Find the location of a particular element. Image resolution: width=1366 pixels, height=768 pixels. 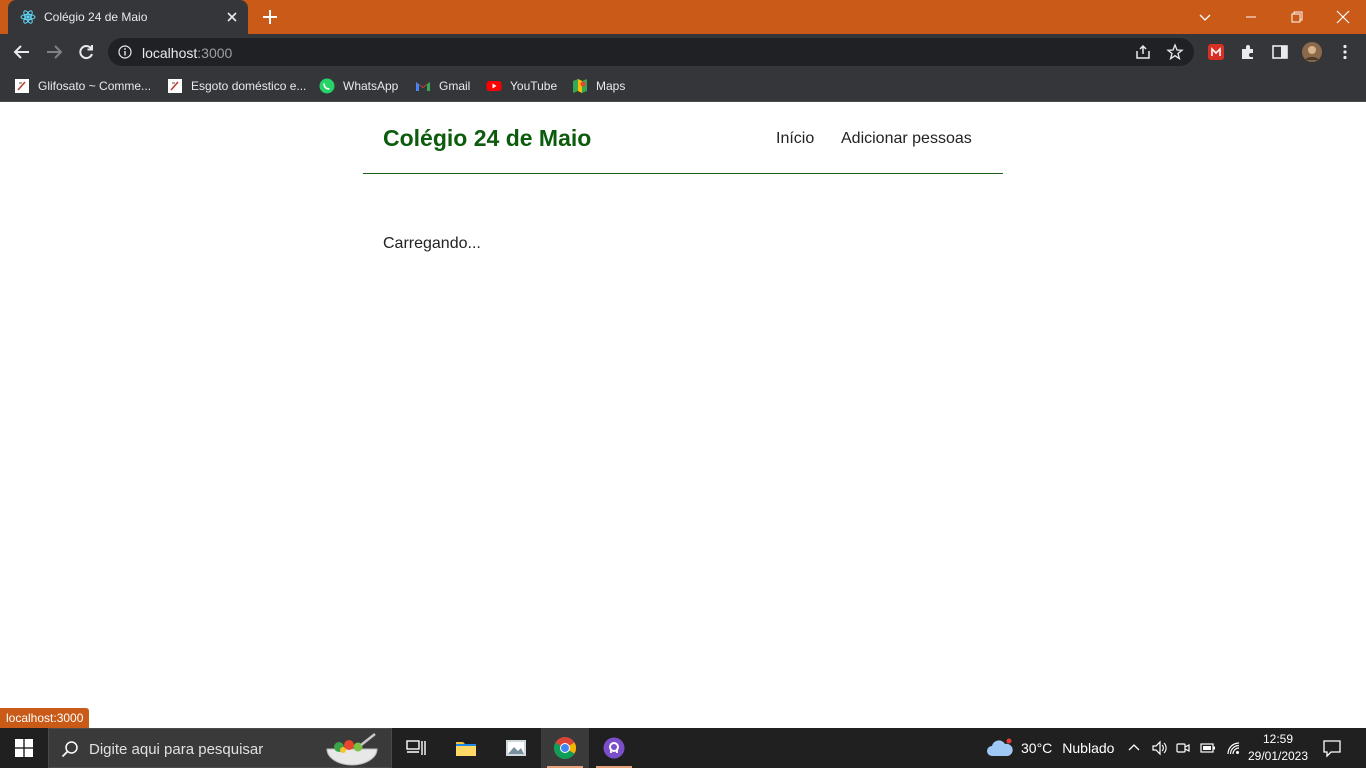

link-status-bar: localhost:3000 is located at coordinates (45, 718).